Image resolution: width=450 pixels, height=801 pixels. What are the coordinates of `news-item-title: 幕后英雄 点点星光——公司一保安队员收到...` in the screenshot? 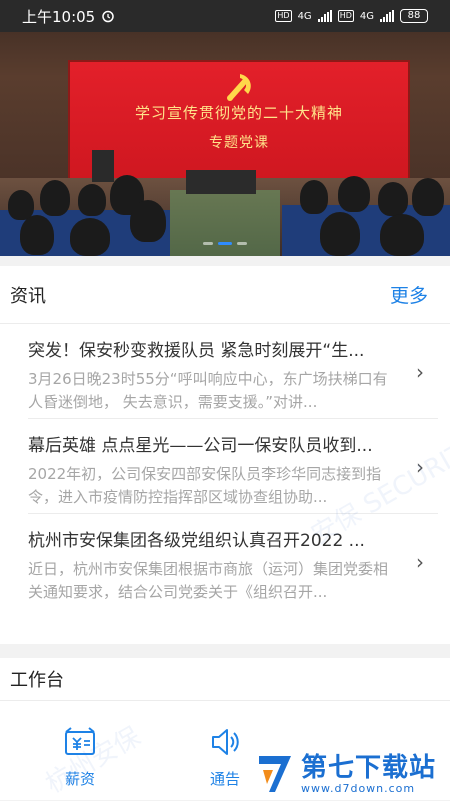 It's located at (200, 446).